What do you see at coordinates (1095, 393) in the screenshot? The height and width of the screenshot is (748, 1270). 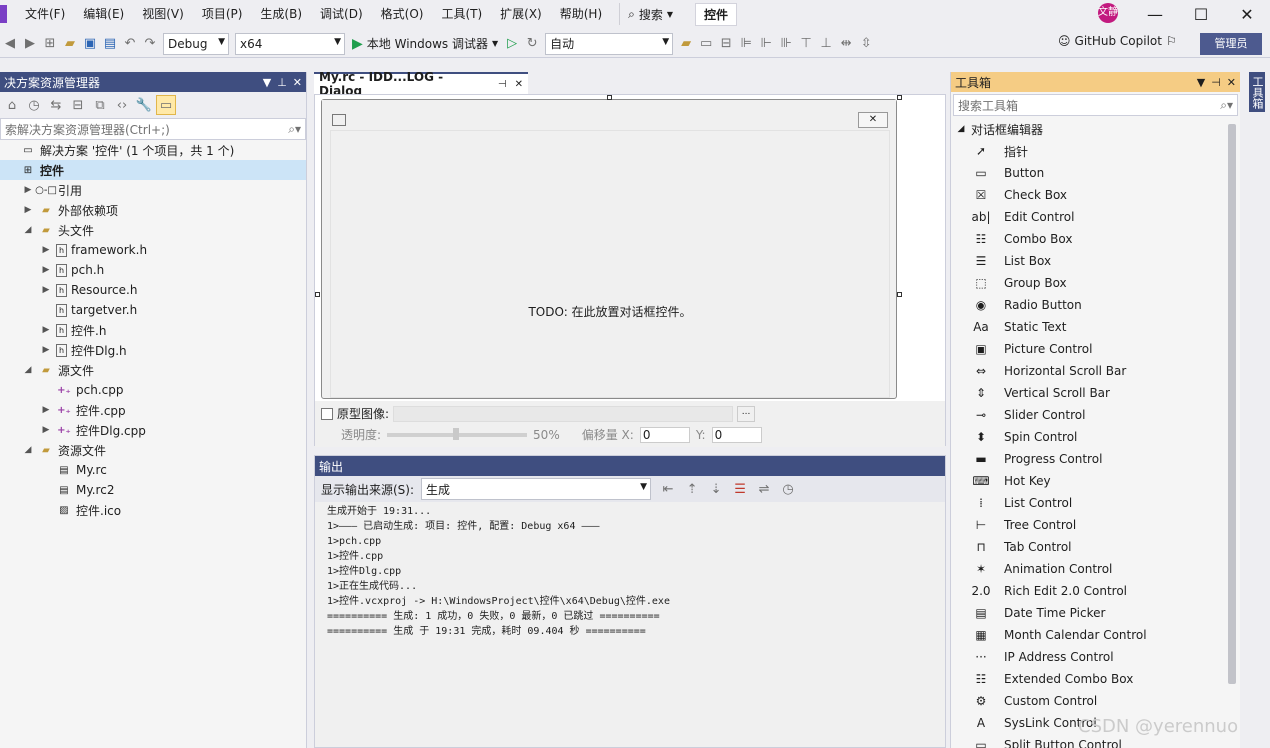 I see `toolbox-item: ⇕ Vertical Scroll Bar` at bounding box center [1095, 393].